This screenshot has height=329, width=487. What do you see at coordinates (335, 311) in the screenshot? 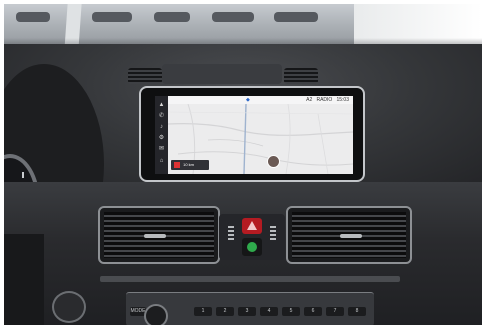
I see `preset-key-7: 7` at bounding box center [335, 311].